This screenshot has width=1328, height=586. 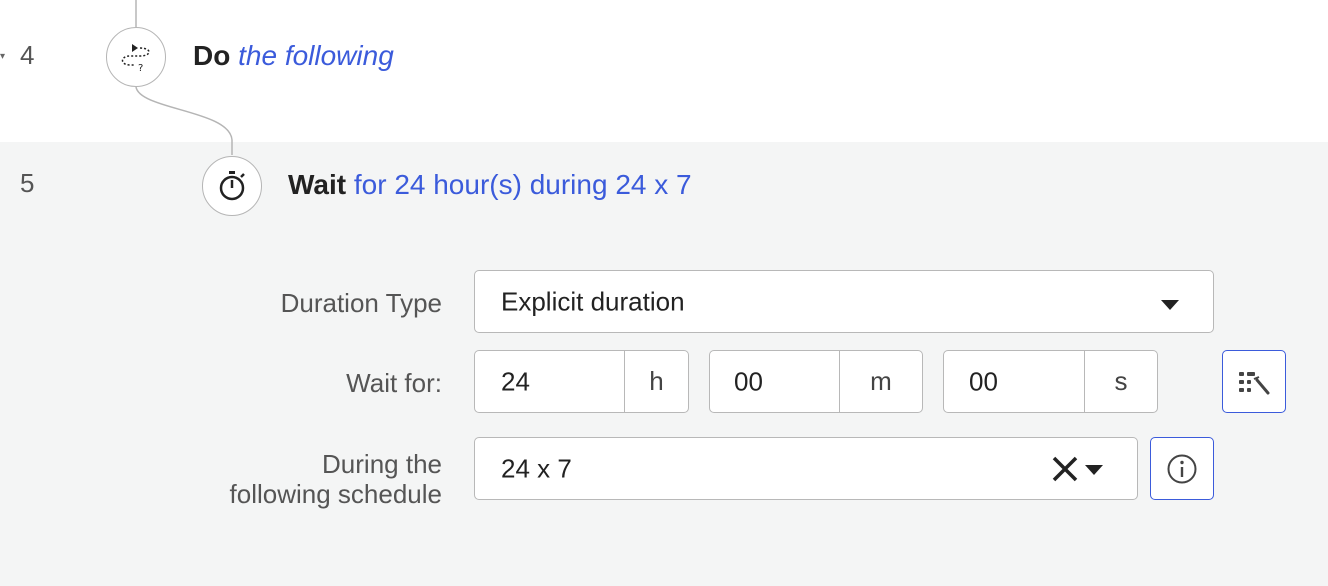 What do you see at coordinates (361, 303) in the screenshot?
I see `duration-type-label: Duration Type` at bounding box center [361, 303].